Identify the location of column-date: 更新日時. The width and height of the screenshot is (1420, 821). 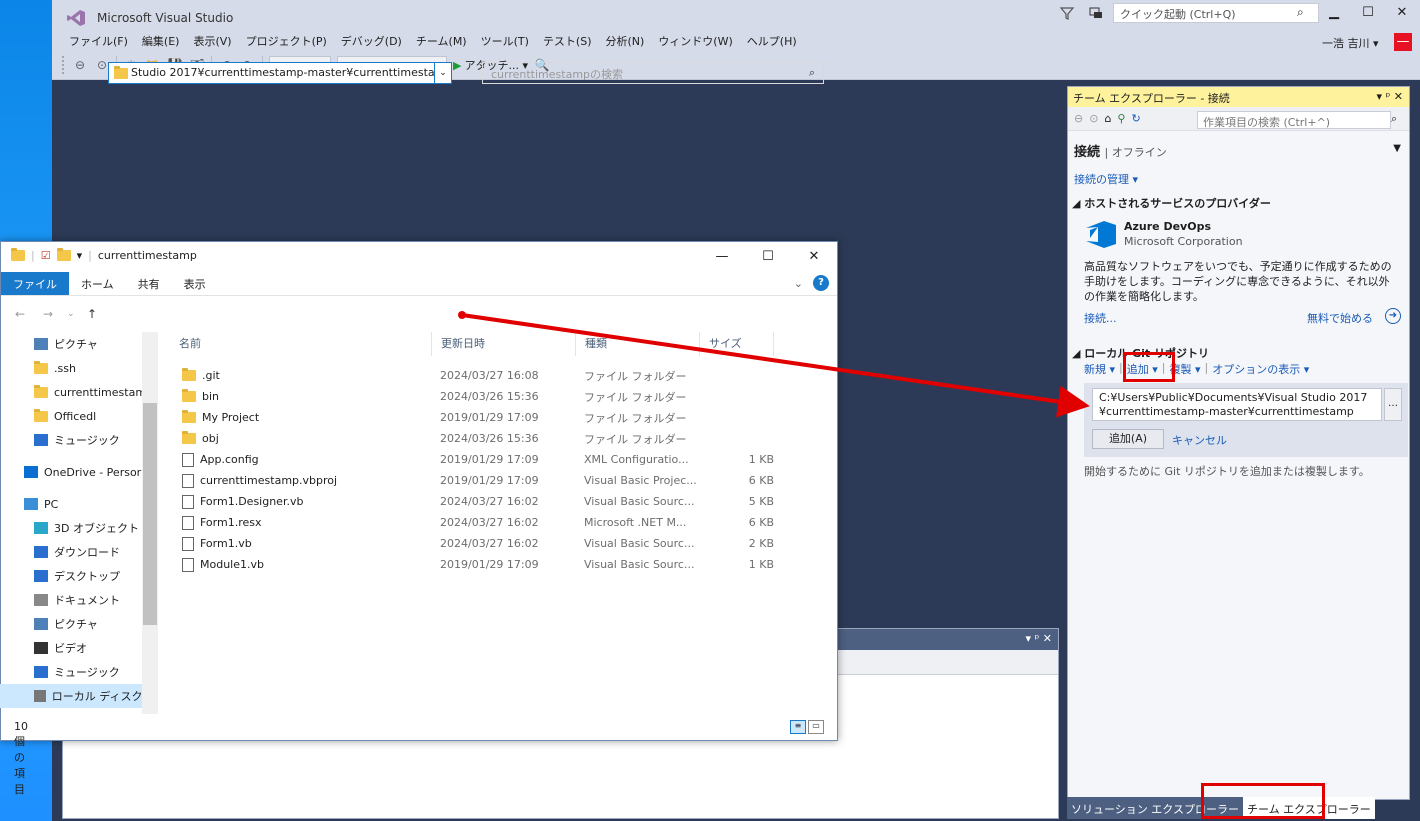
(504, 344).